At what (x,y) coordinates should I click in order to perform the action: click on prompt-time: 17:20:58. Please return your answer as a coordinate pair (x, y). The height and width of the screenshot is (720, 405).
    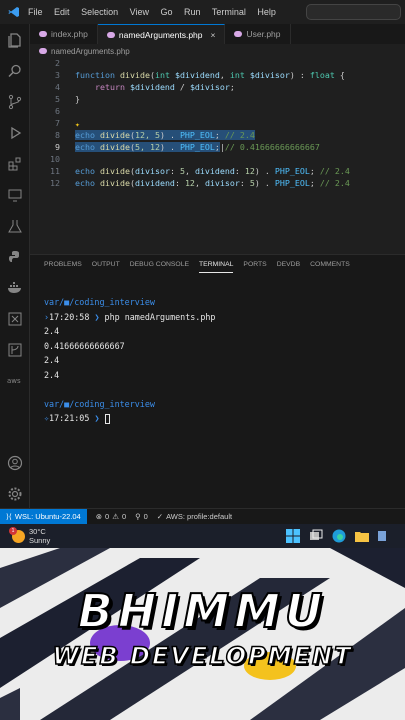
    Looking at the image, I should click on (69, 316).